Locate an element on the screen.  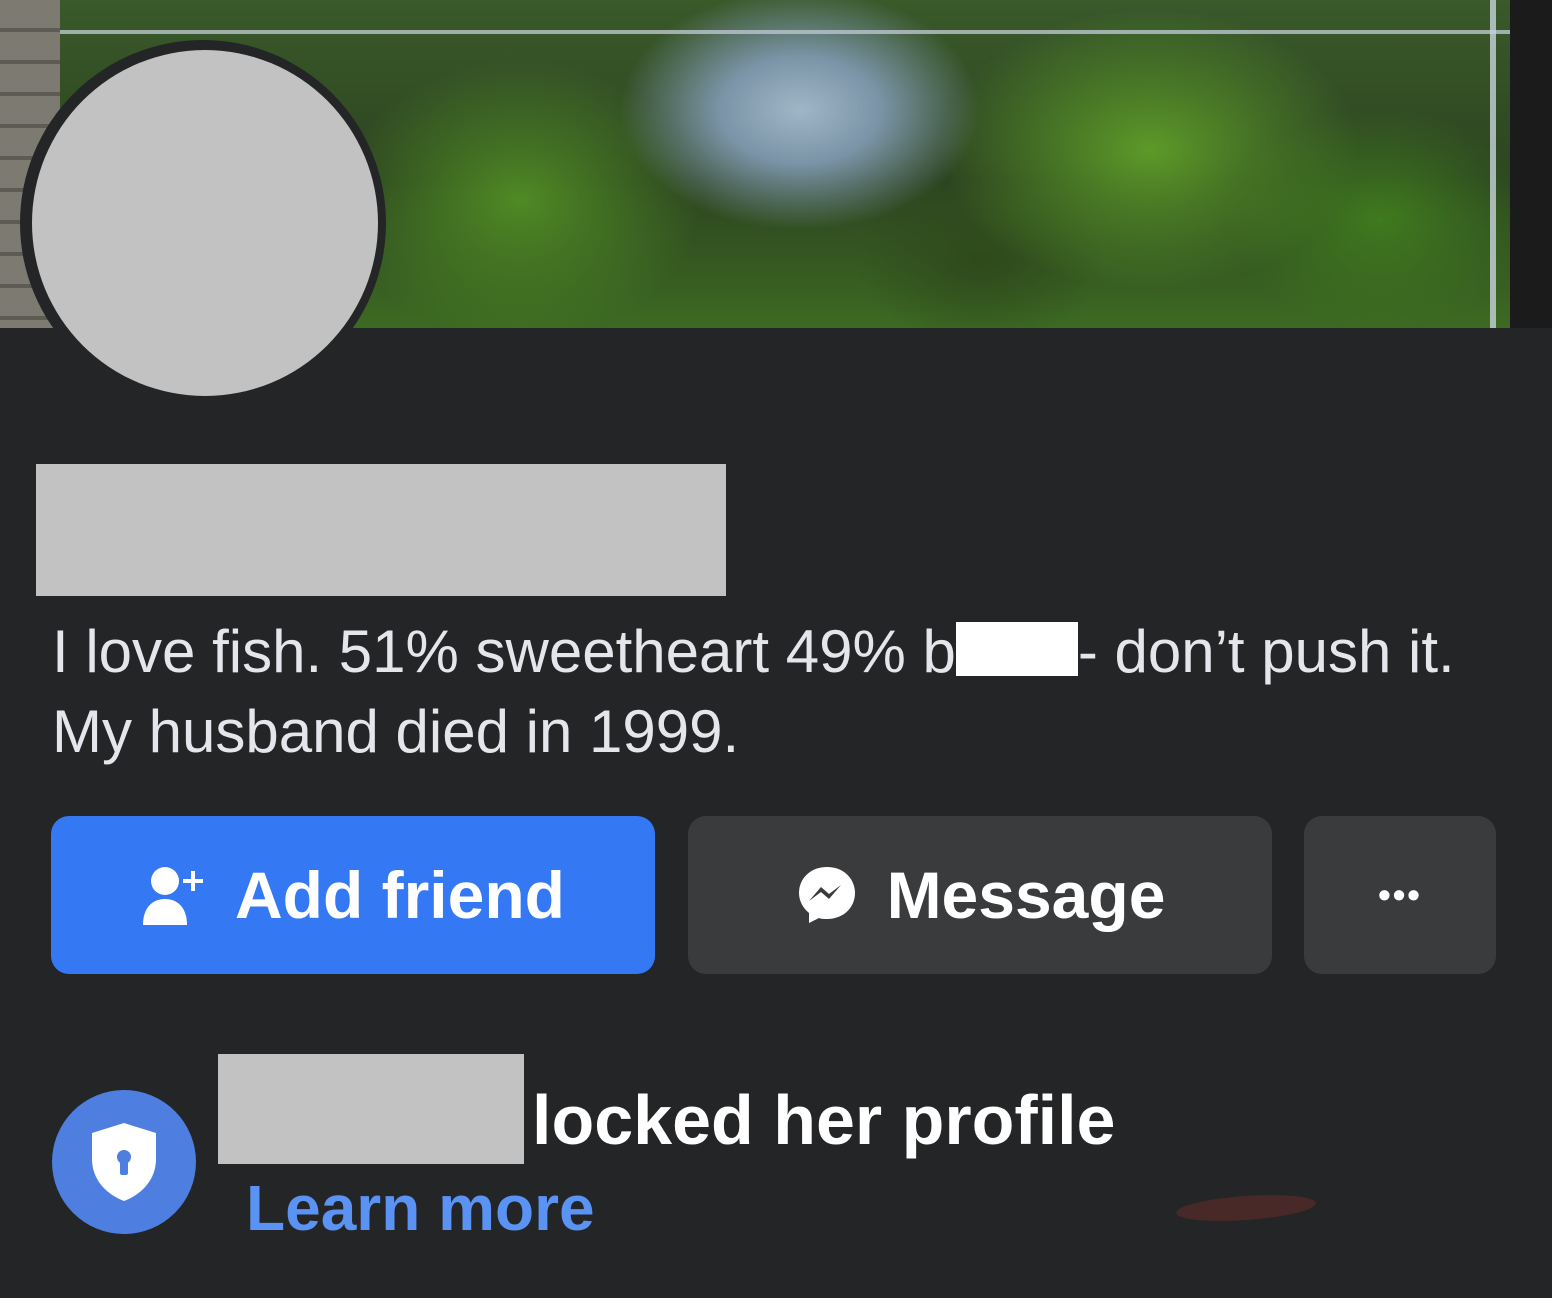
messenger-icon is located at coordinates (826, 895).